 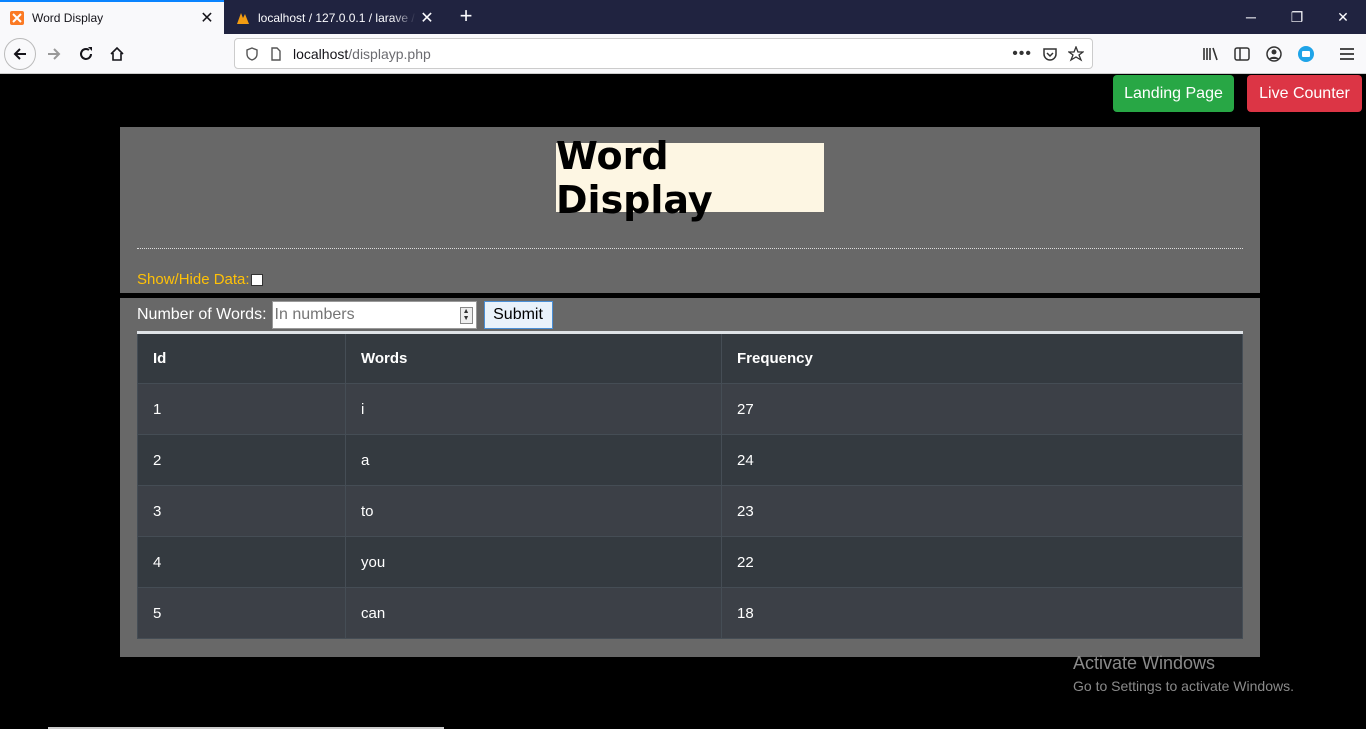 What do you see at coordinates (1183, 686) in the screenshot?
I see `watermark-subtitle: Go to Settings to activate Windows.` at bounding box center [1183, 686].